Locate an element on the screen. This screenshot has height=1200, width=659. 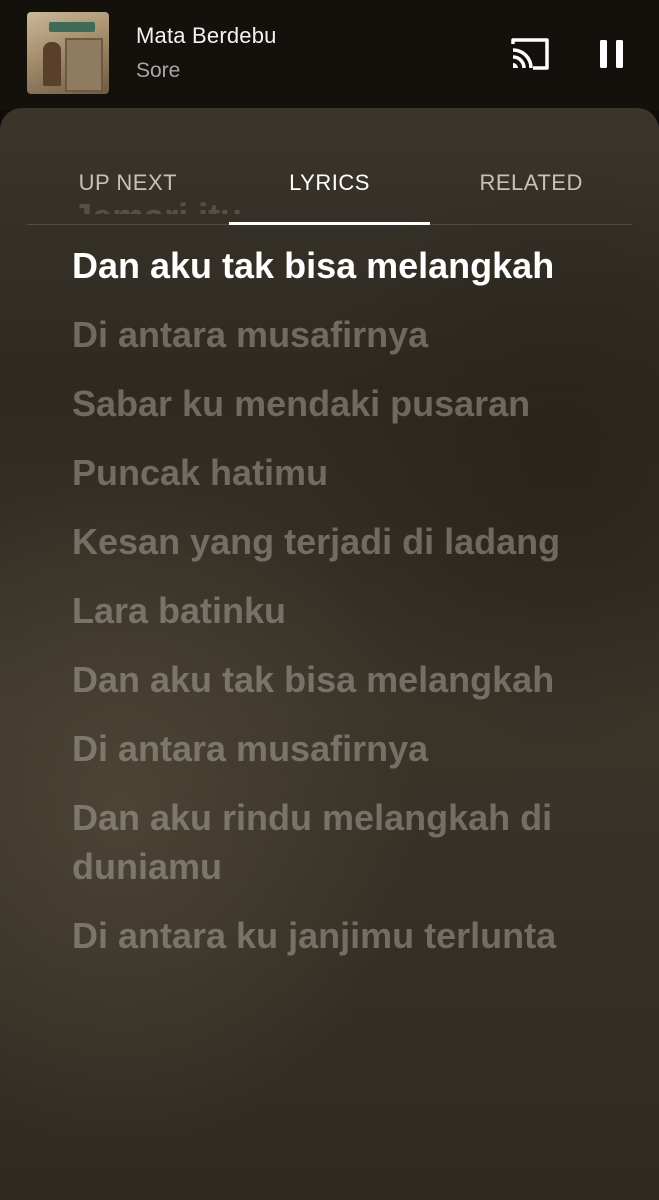
album-art-sign is located at coordinates (72, 27).